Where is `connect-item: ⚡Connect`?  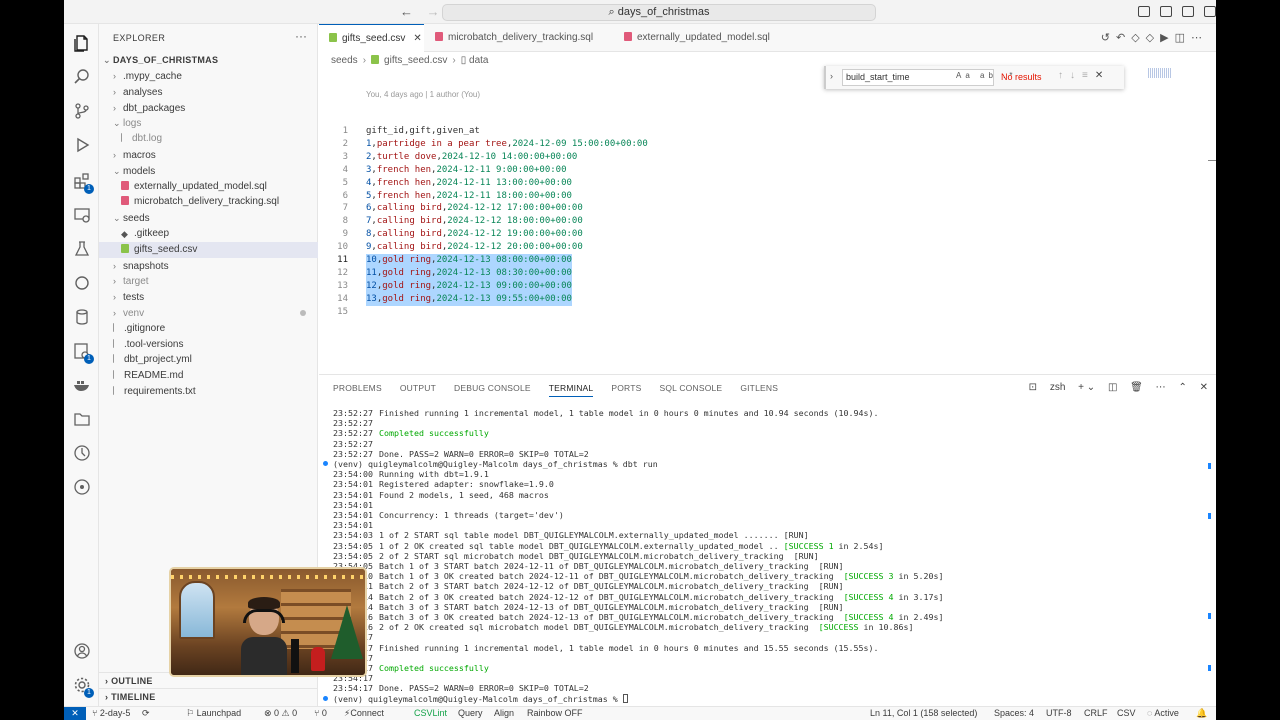 connect-item: ⚡Connect is located at coordinates (364, 713).